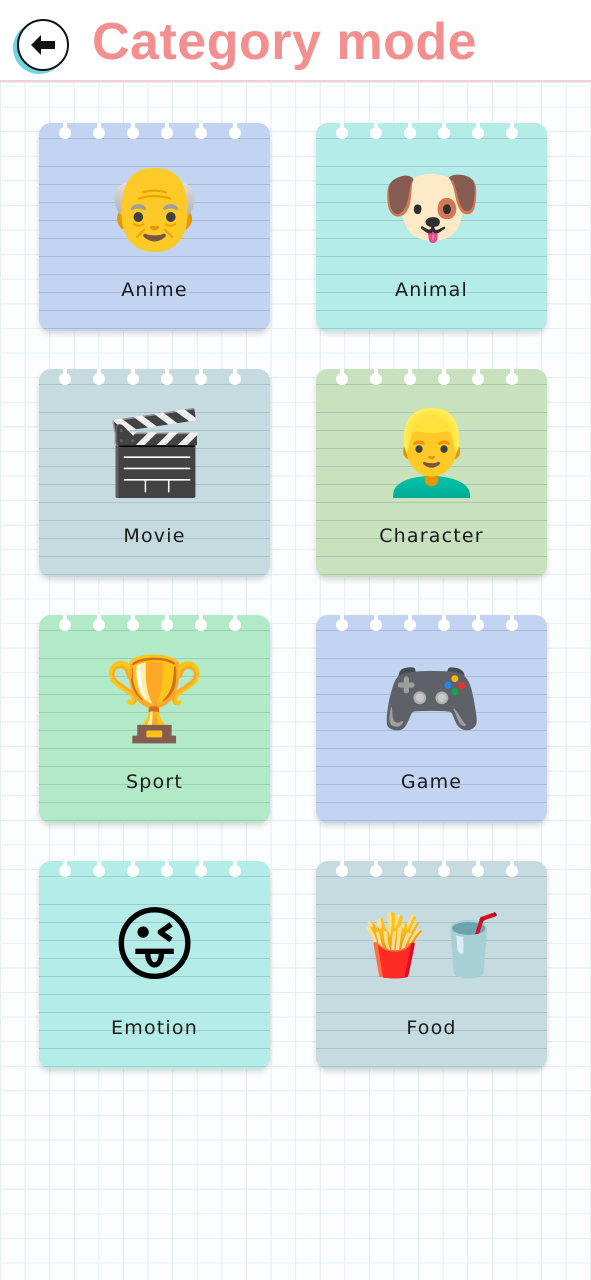  I want to click on category-card-emotion: 😜 Emotion, so click(154, 965).